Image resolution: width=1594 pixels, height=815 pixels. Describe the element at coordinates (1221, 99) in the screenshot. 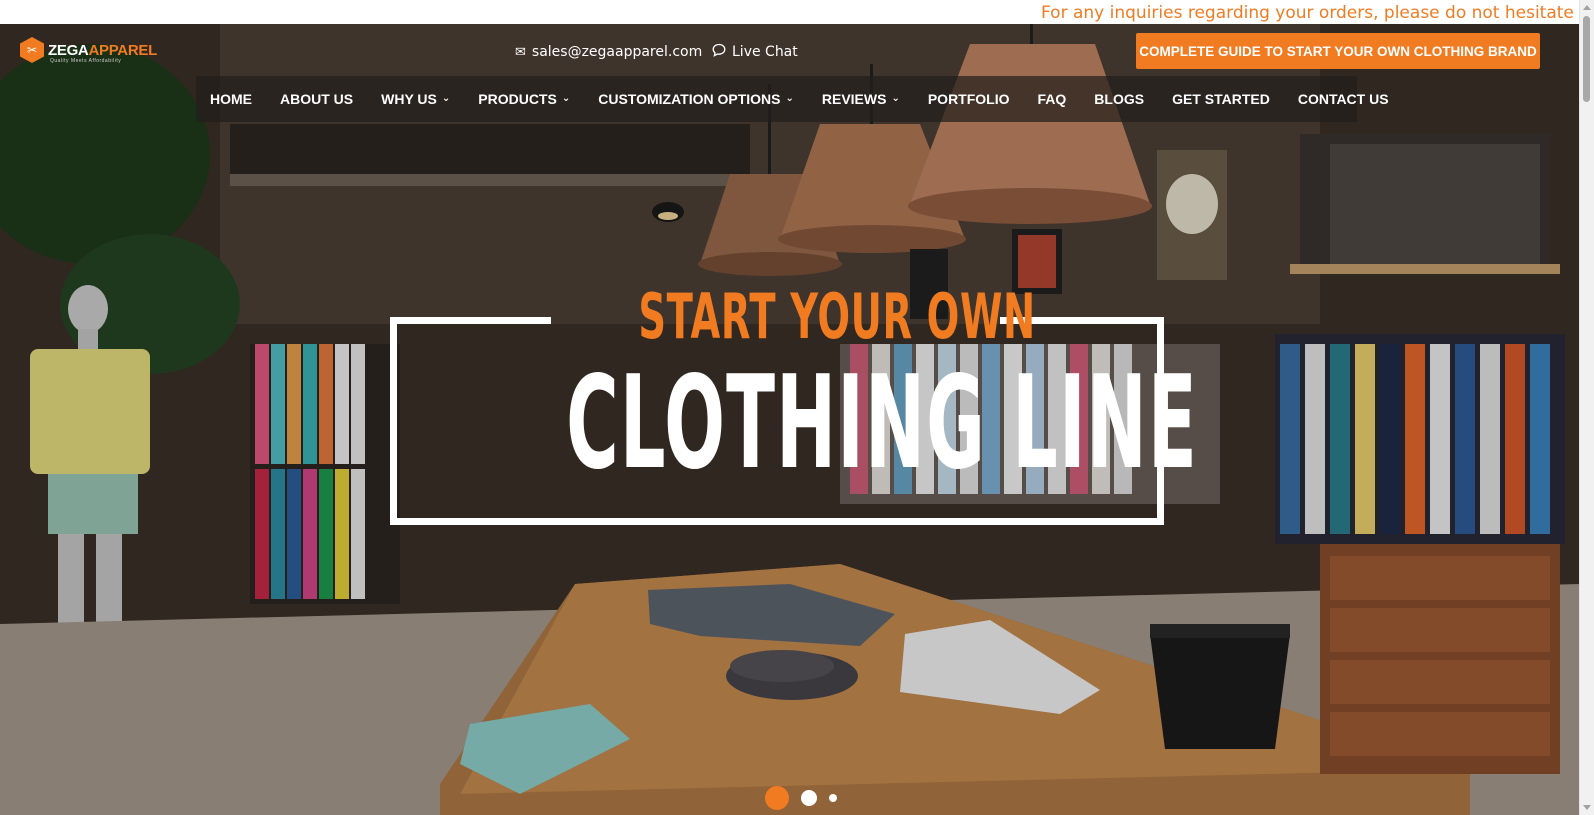

I see `nav-item-get-started: GET STARTED` at that location.